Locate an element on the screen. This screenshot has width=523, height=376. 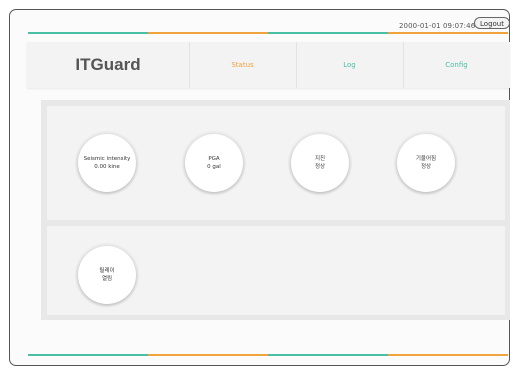
gauge-value: 0.00 kine is located at coordinates (107, 167).